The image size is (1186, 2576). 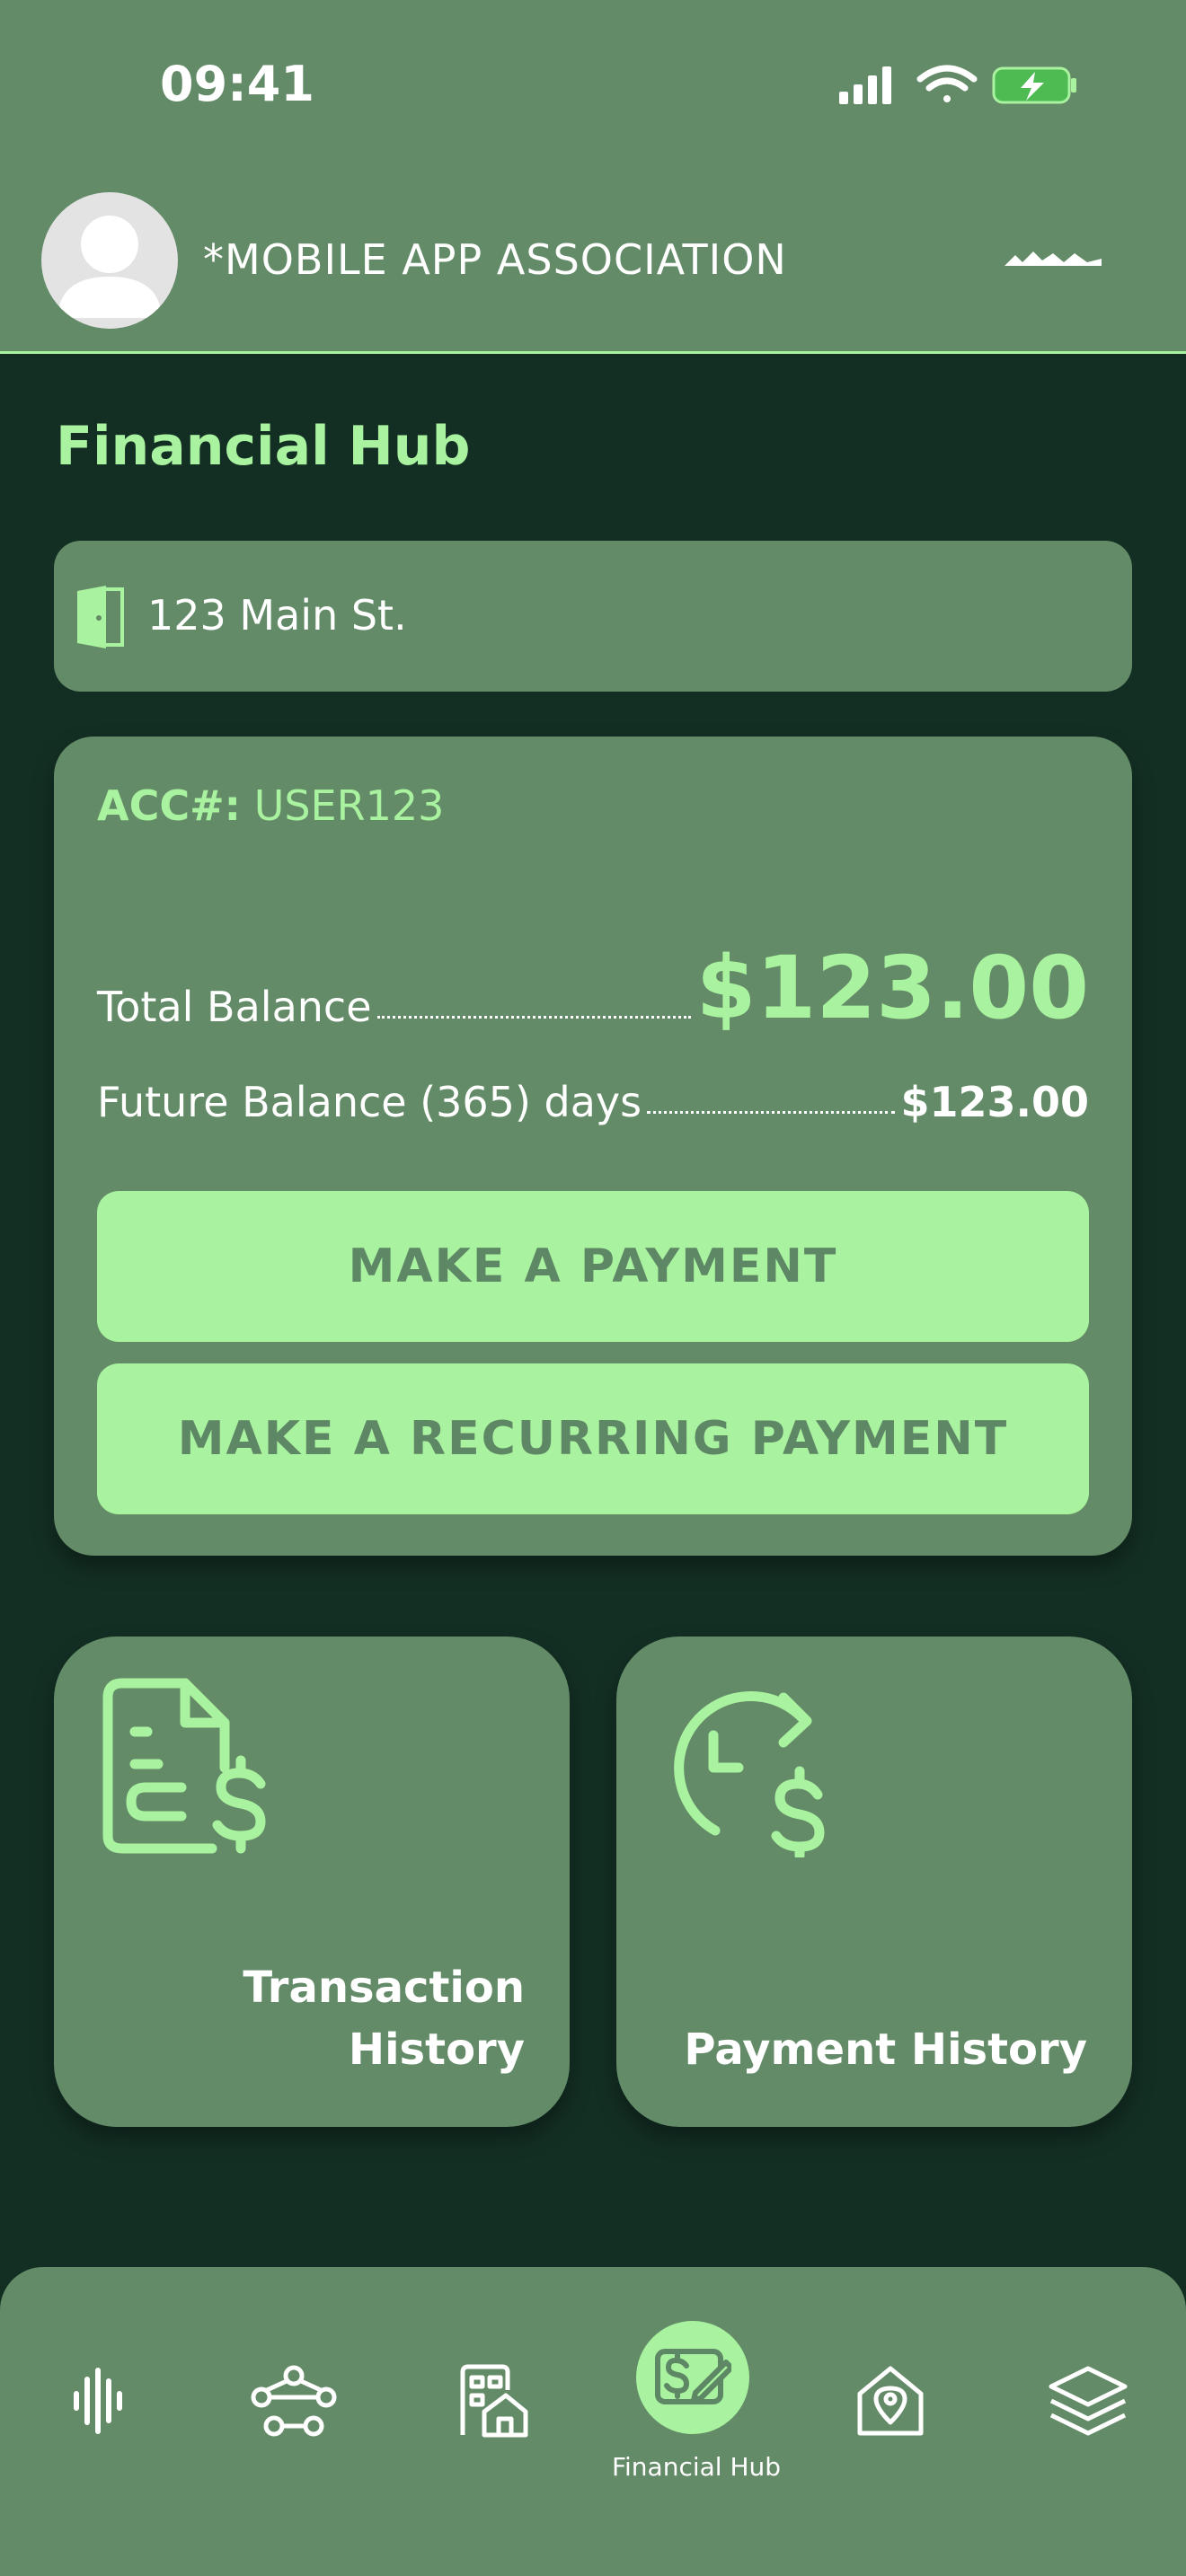 What do you see at coordinates (1034, 85) in the screenshot?
I see `battery-charging-icon` at bounding box center [1034, 85].